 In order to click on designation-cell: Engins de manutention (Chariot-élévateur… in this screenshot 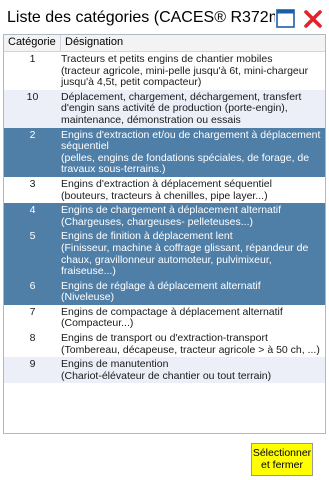, I will do `click(166, 370)`.